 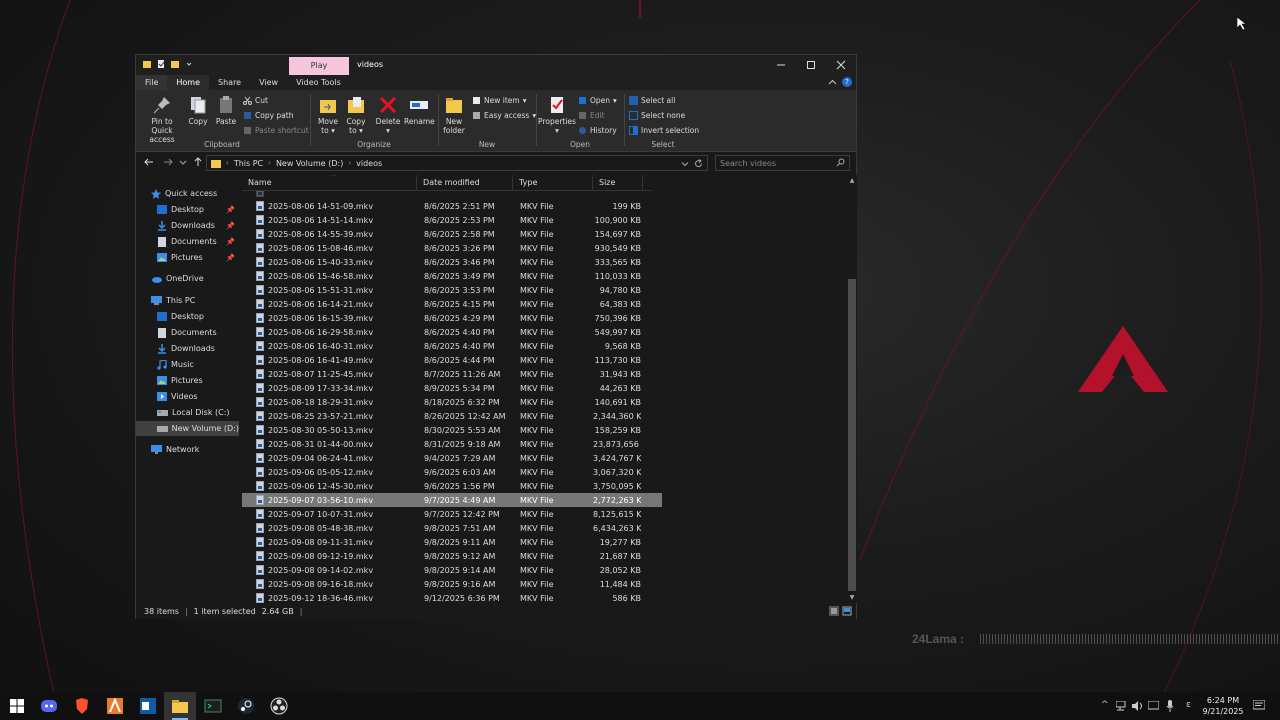 I want to click on back-arrow-icon, so click(x=149, y=162).